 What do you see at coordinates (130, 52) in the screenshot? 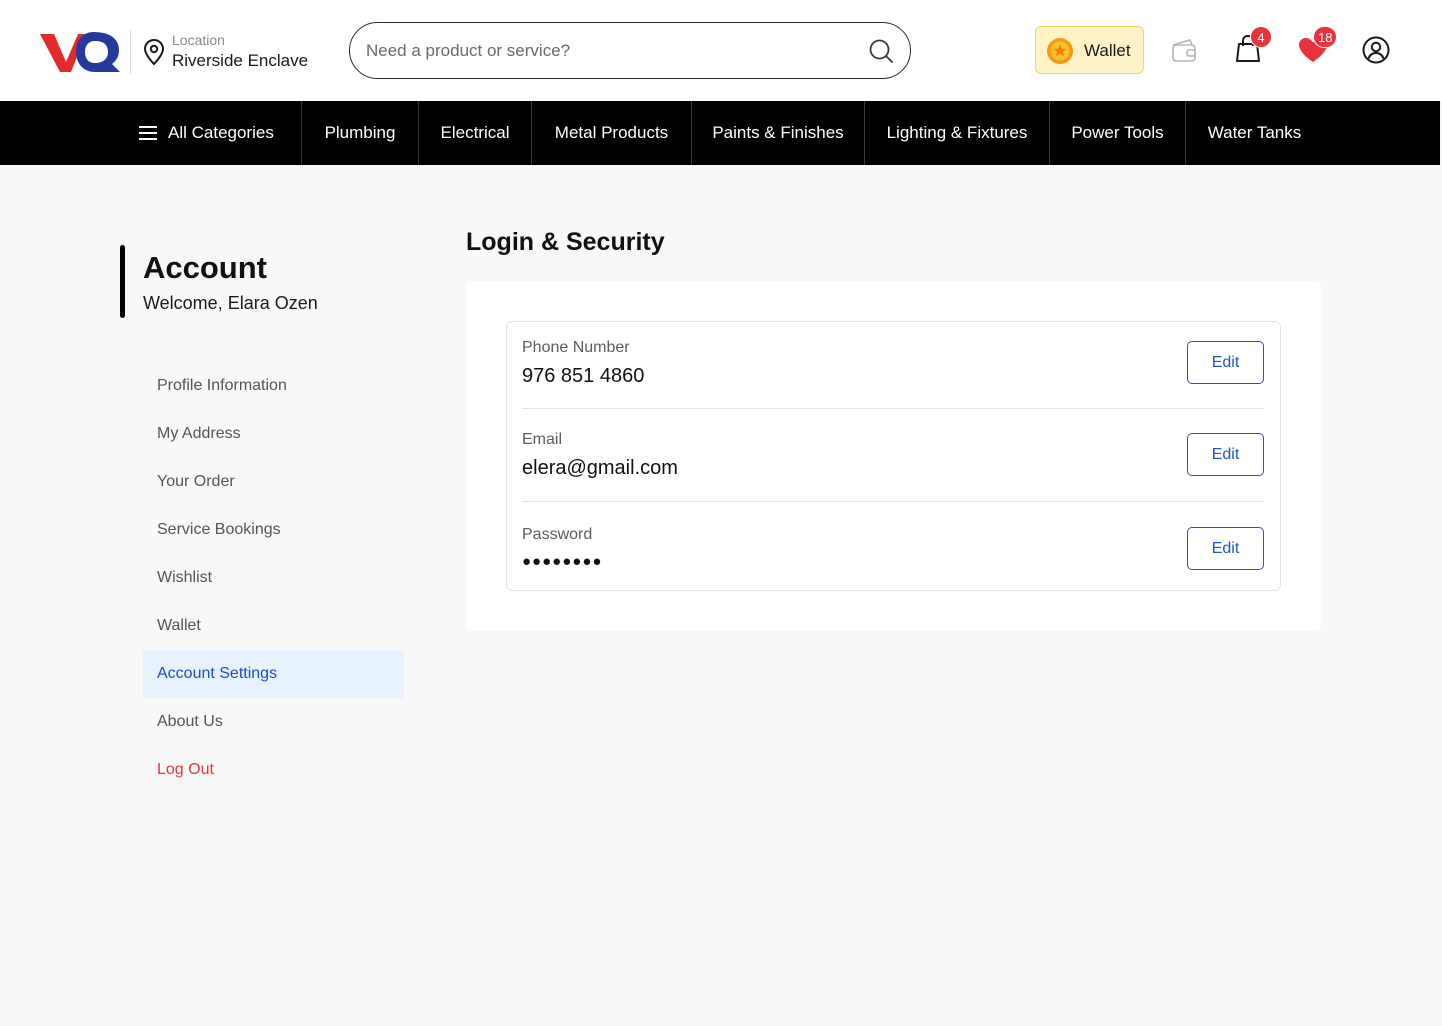
I see `logo-divider` at bounding box center [130, 52].